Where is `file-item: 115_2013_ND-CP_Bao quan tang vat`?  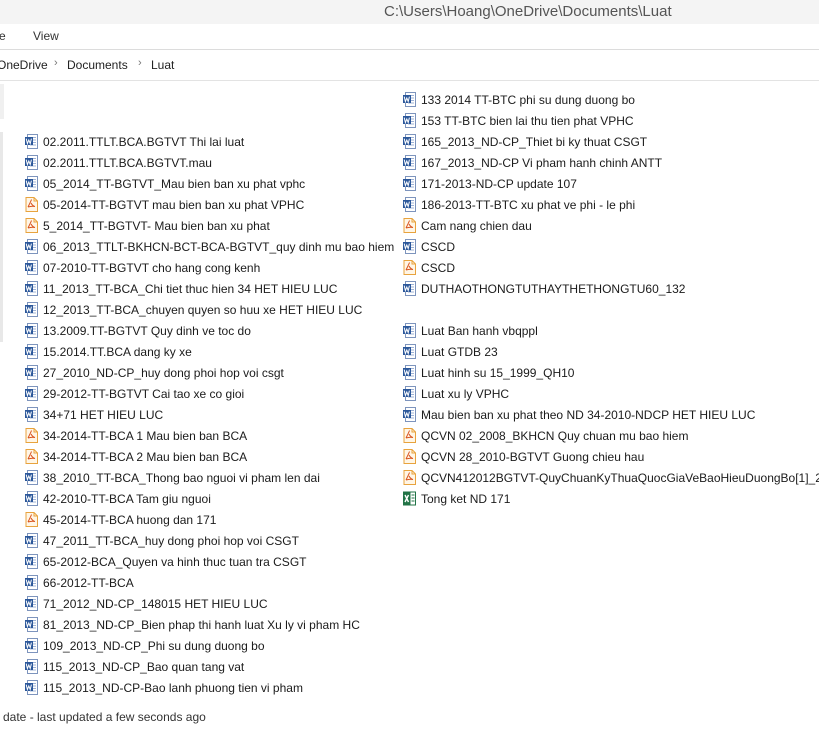 file-item: 115_2013_ND-CP_Bao quan tang vat is located at coordinates (134, 666).